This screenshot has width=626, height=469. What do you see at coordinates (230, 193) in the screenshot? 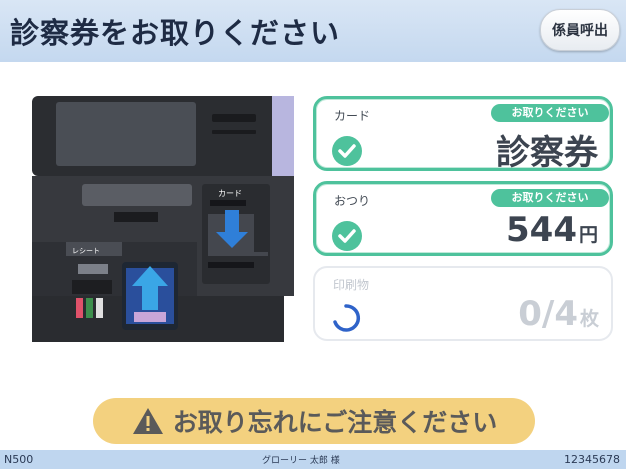
I see `card-slot-label: カード` at bounding box center [230, 193].